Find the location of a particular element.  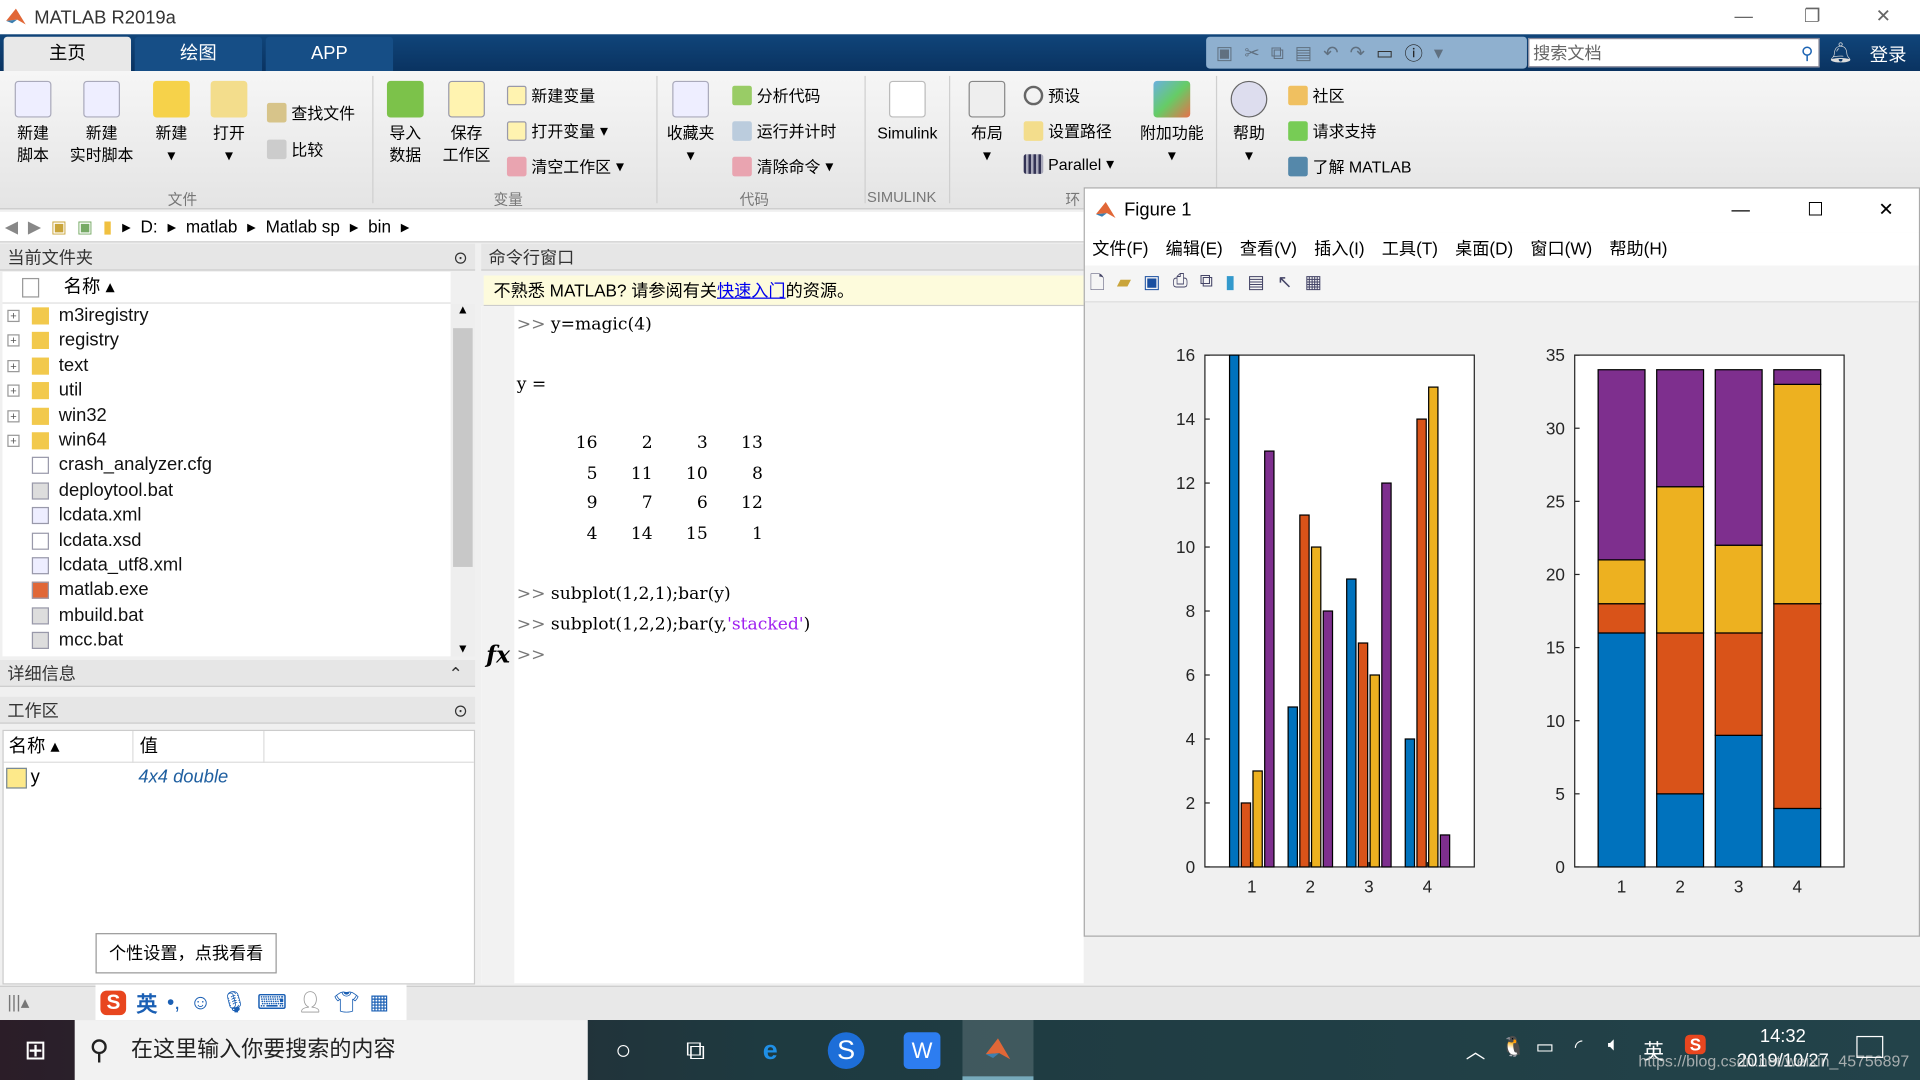

tab-home: 主页 is located at coordinates (67, 54).